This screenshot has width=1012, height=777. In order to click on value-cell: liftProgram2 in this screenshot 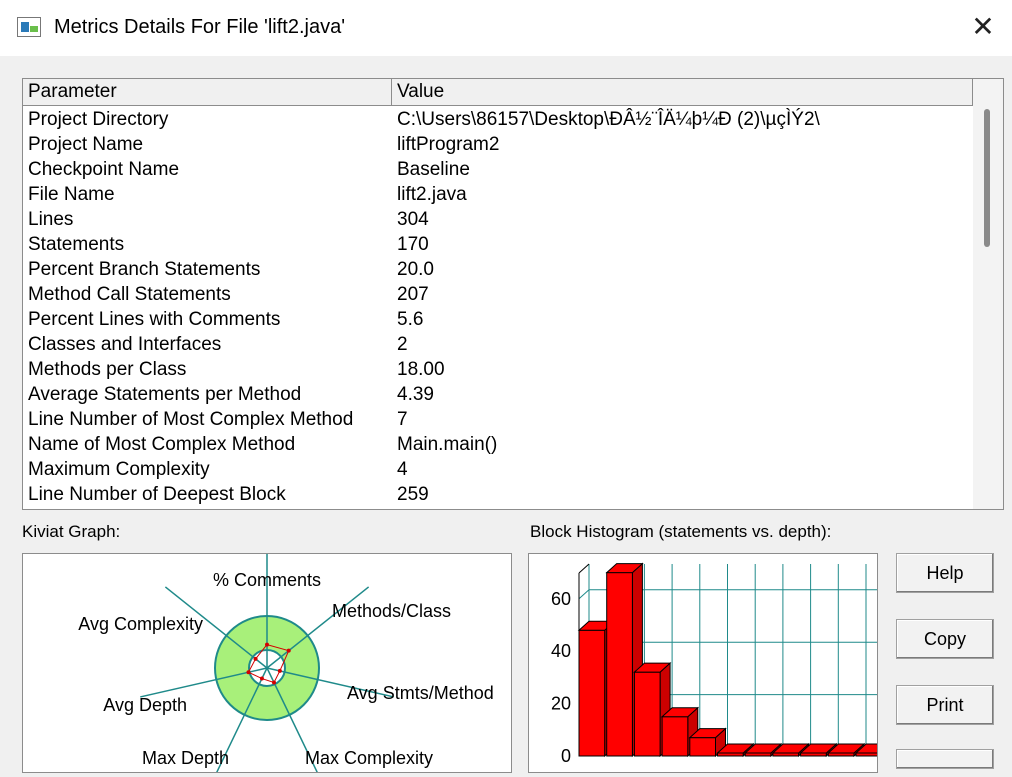, I will do `click(448, 144)`.